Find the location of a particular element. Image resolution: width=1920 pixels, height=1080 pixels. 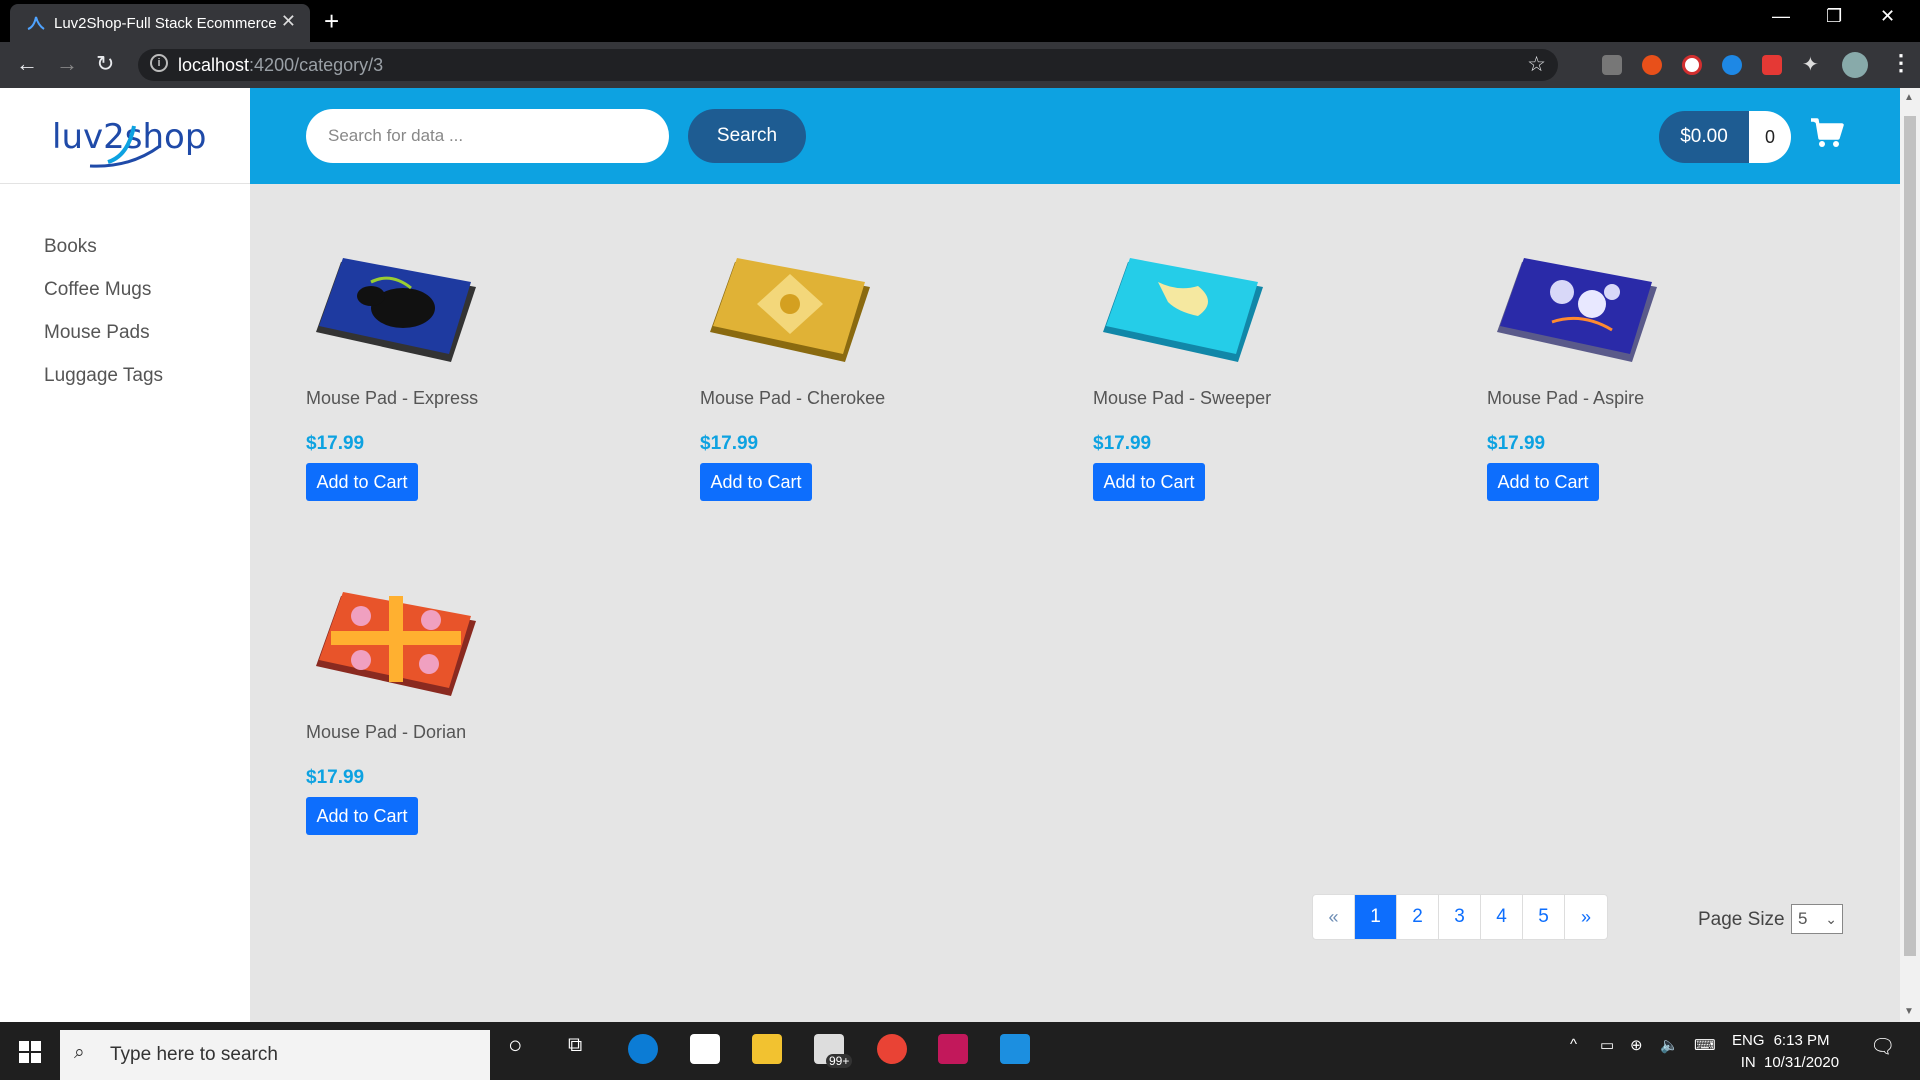

cortana-icon: ○ is located at coordinates (515, 1046).